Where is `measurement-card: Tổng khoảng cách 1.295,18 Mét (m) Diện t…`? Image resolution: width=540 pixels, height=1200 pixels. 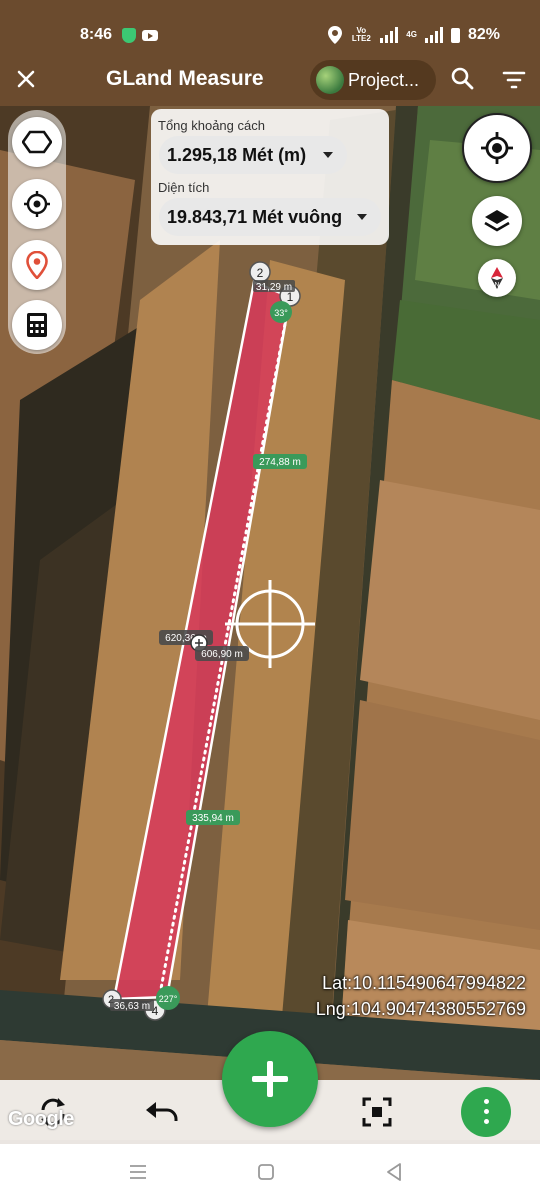
measurement-card: Tổng khoảng cách 1.295,18 Mét (m) Diện t… is located at coordinates (270, 177).